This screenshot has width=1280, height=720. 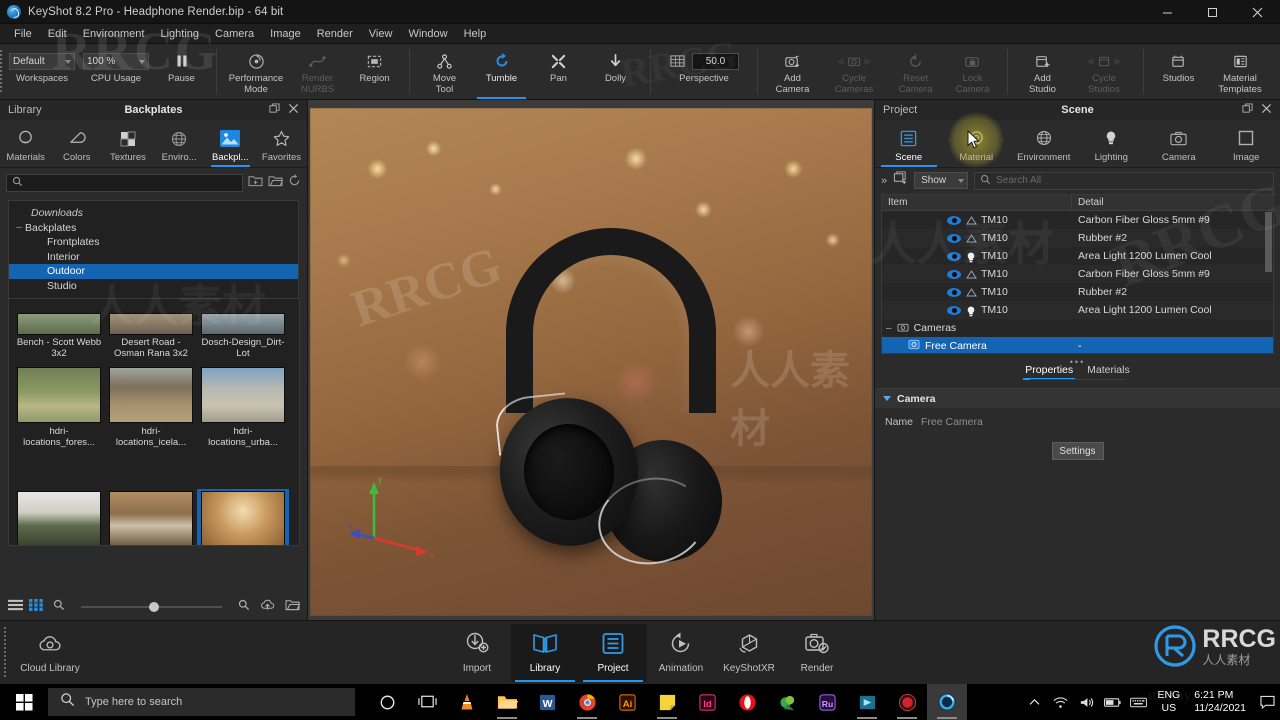 I want to click on chevron-down-icon, so click(x=887, y=398).